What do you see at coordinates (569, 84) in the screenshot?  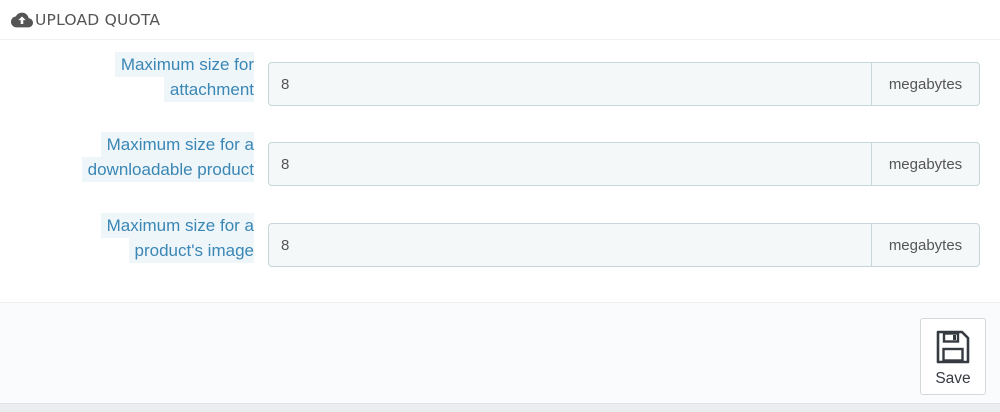 I see `attachment-size-input` at bounding box center [569, 84].